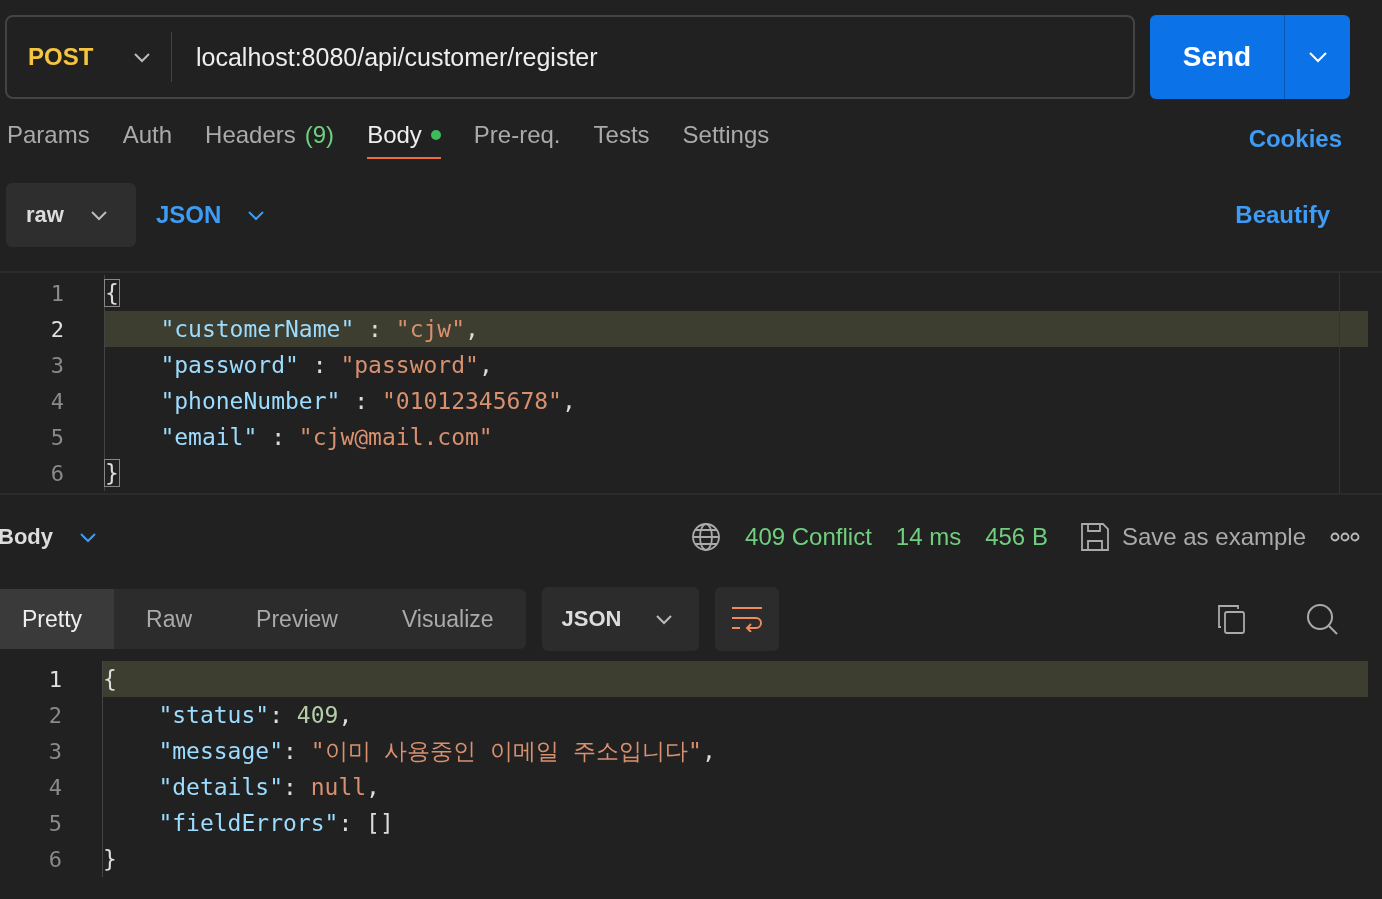 The height and width of the screenshot is (899, 1382). What do you see at coordinates (210, 215) in the screenshot?
I see `language-dropdown: JSON` at bounding box center [210, 215].